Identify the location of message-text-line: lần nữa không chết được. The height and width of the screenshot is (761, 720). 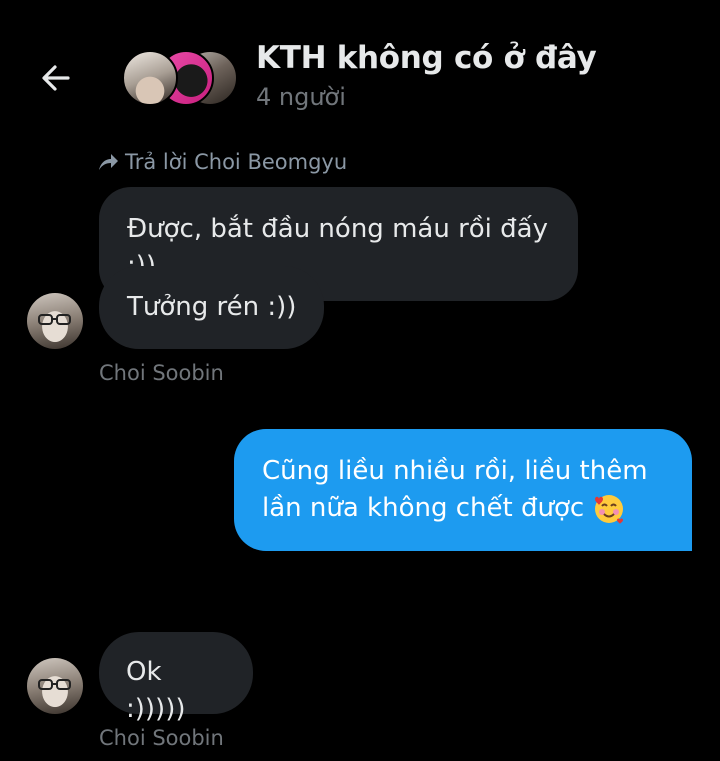
(467, 508).